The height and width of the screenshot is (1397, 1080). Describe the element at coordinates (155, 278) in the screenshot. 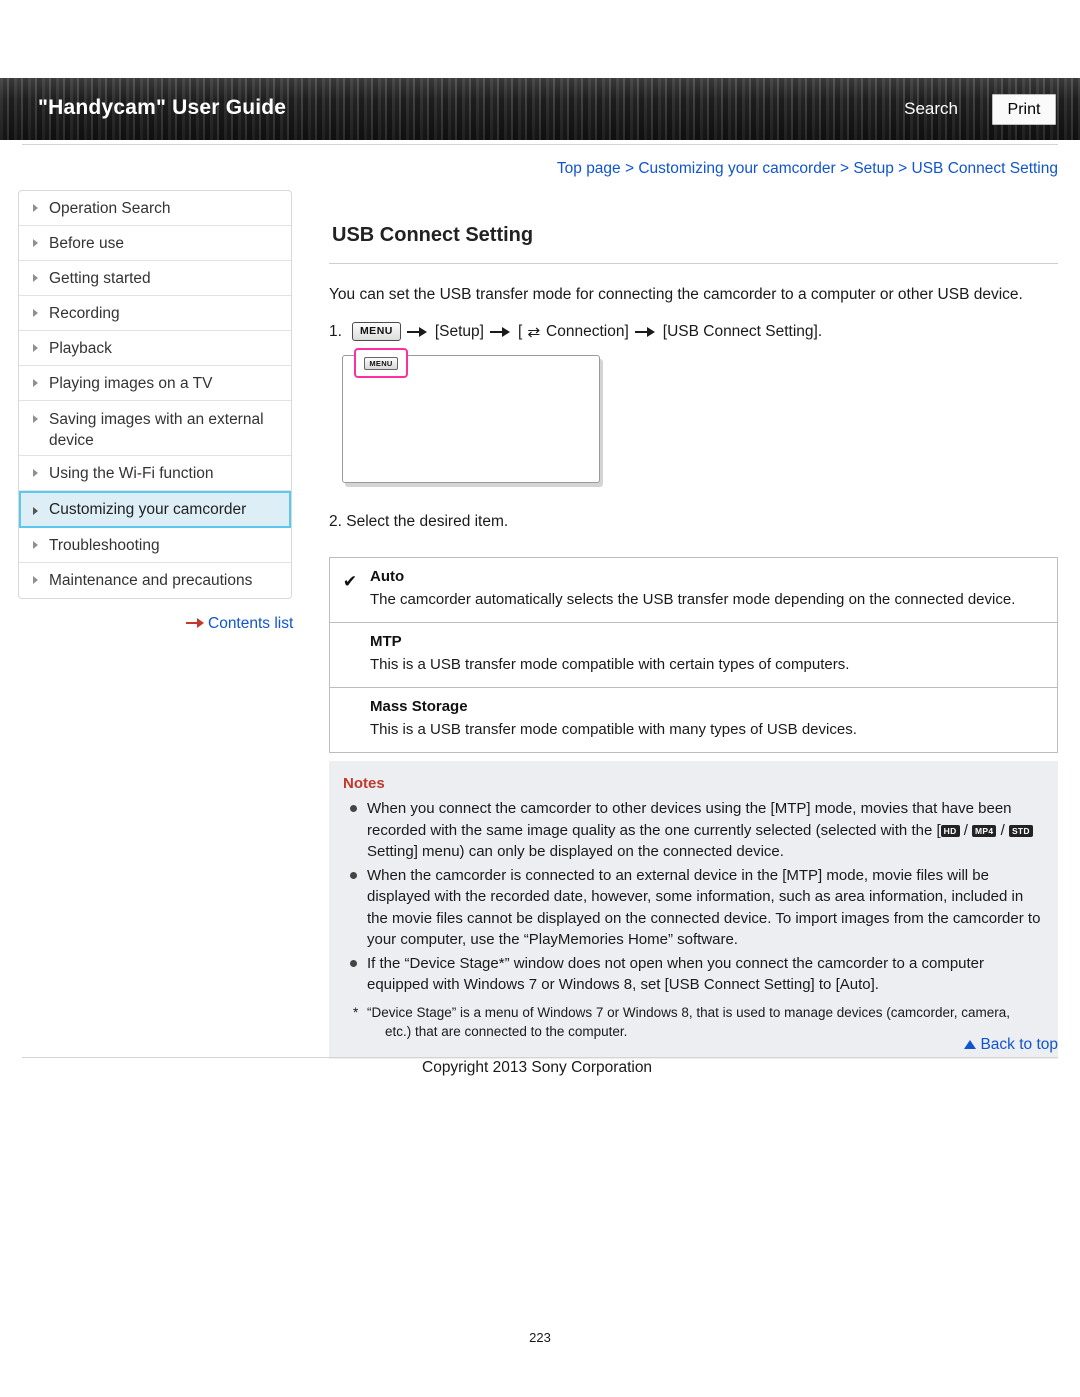

I see `sidebar-item-getting-started: Getting started` at that location.